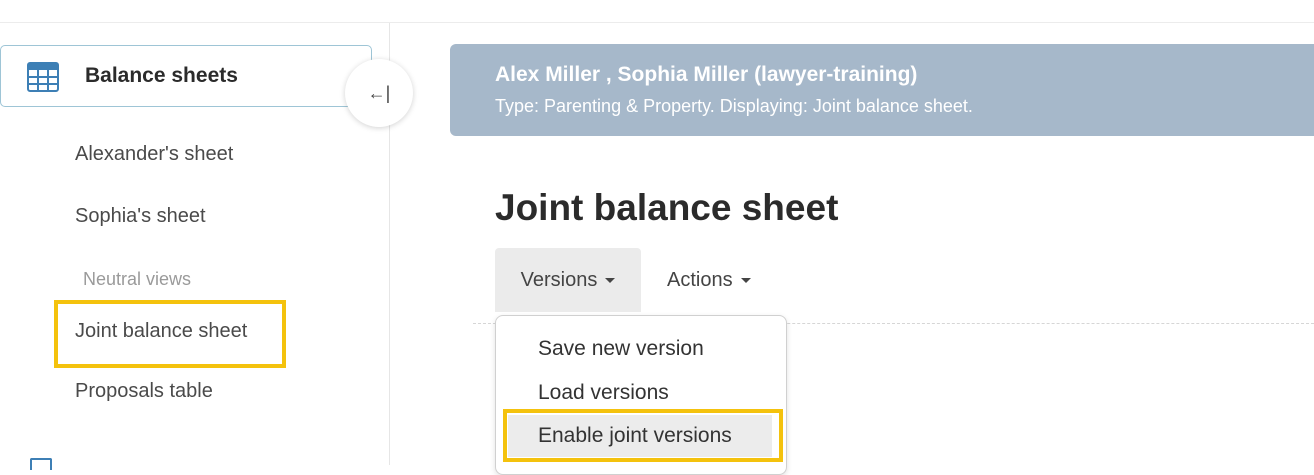 The width and height of the screenshot is (1314, 475). I want to click on menu-item-load-versions: Load versions, so click(603, 393).